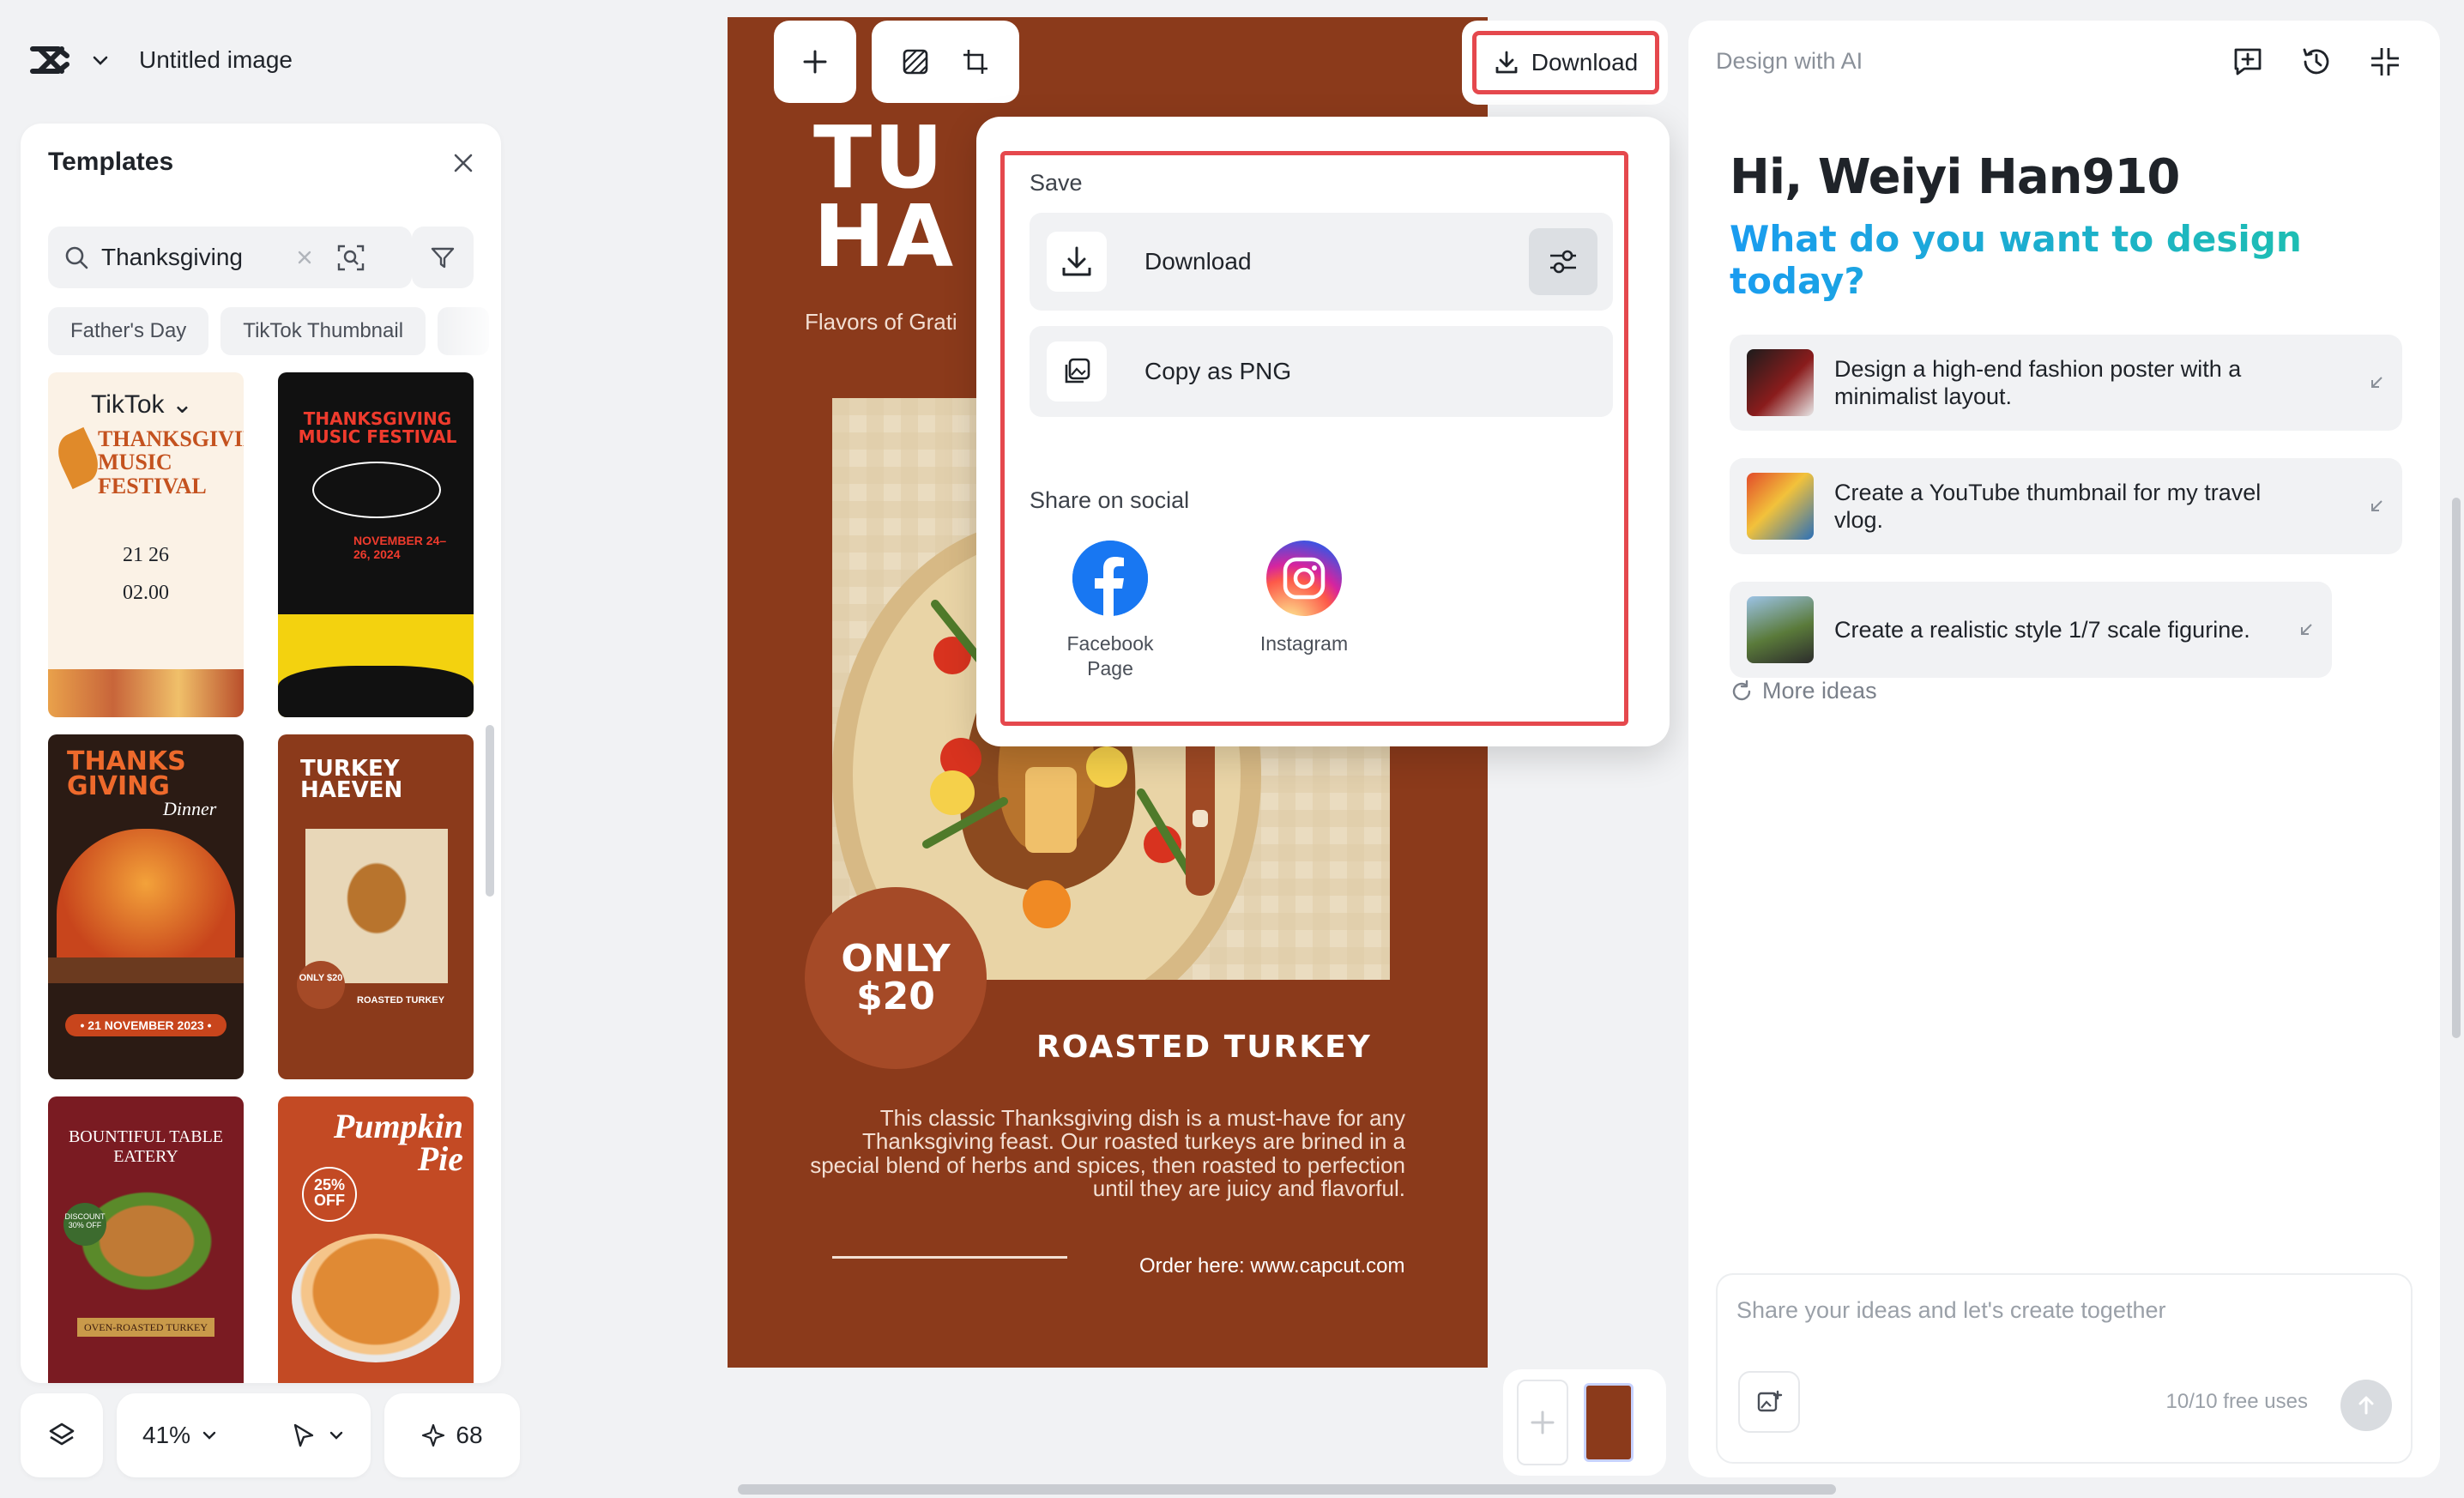 This screenshot has width=2464, height=1498. I want to click on template-heading: OVEN-ROASTED TURKEY, so click(145, 1327).